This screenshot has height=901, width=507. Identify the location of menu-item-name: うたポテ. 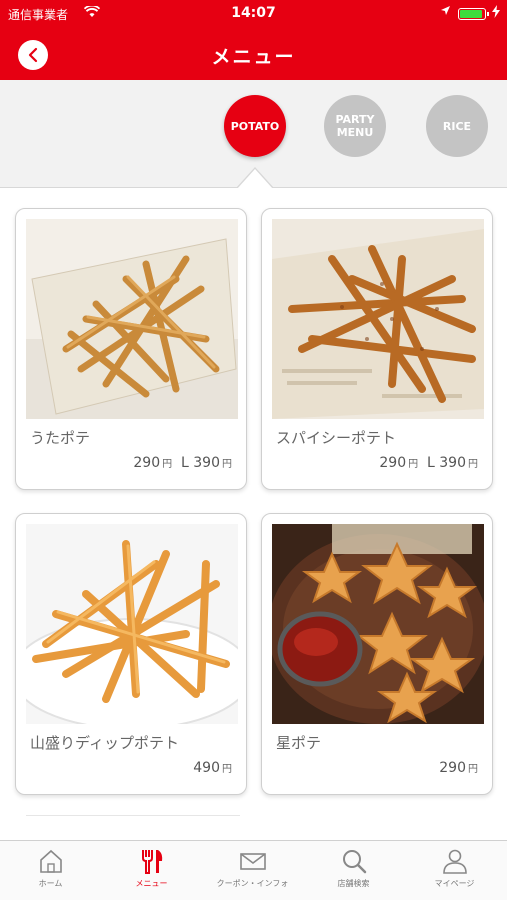
(60, 438).